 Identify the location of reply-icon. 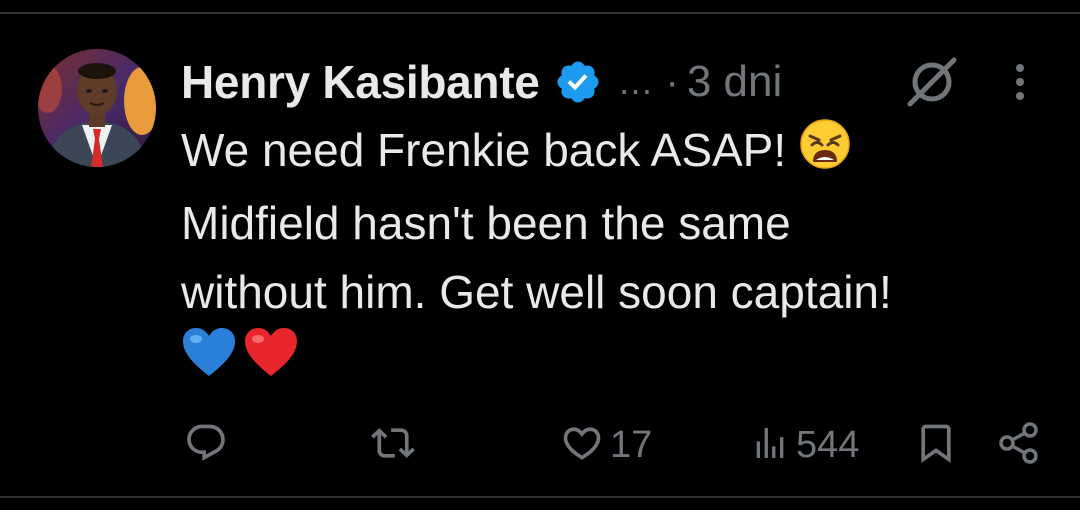
(206, 445).